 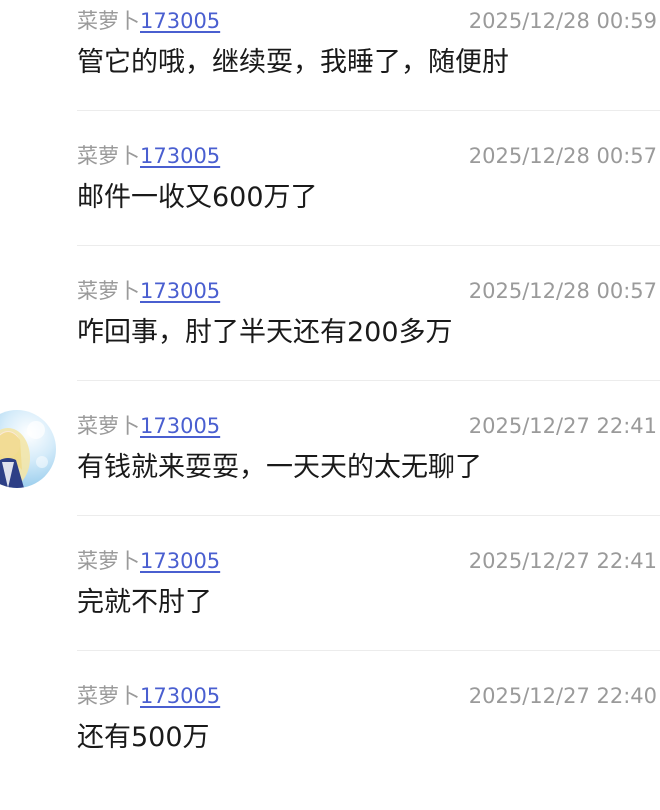 What do you see at coordinates (562, 696) in the screenshot?
I see `comment-timestamp: 2025/12/27 22:40` at bounding box center [562, 696].